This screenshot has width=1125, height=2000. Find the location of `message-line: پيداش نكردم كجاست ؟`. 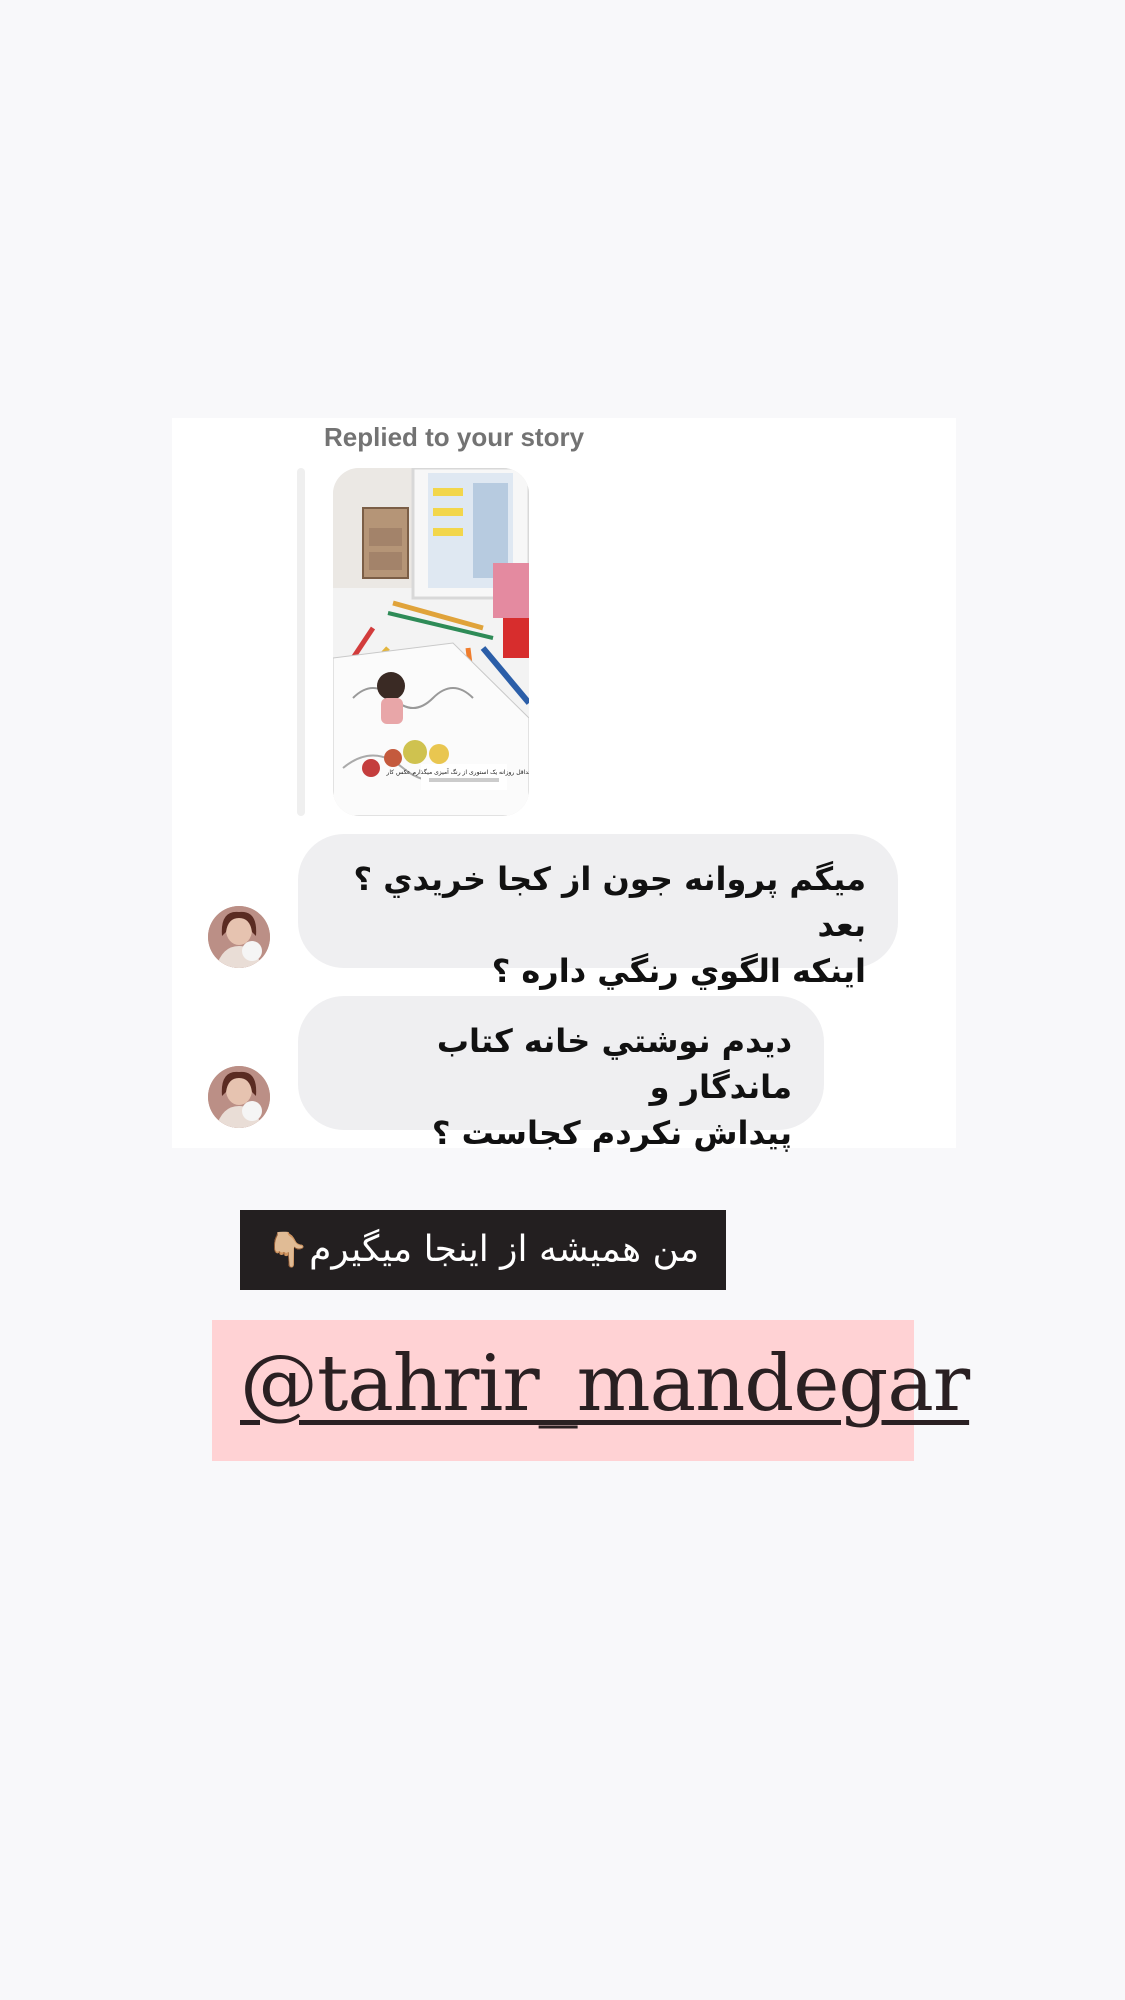

message-line: پيداش نكردم كجاست ؟ is located at coordinates (611, 1133).